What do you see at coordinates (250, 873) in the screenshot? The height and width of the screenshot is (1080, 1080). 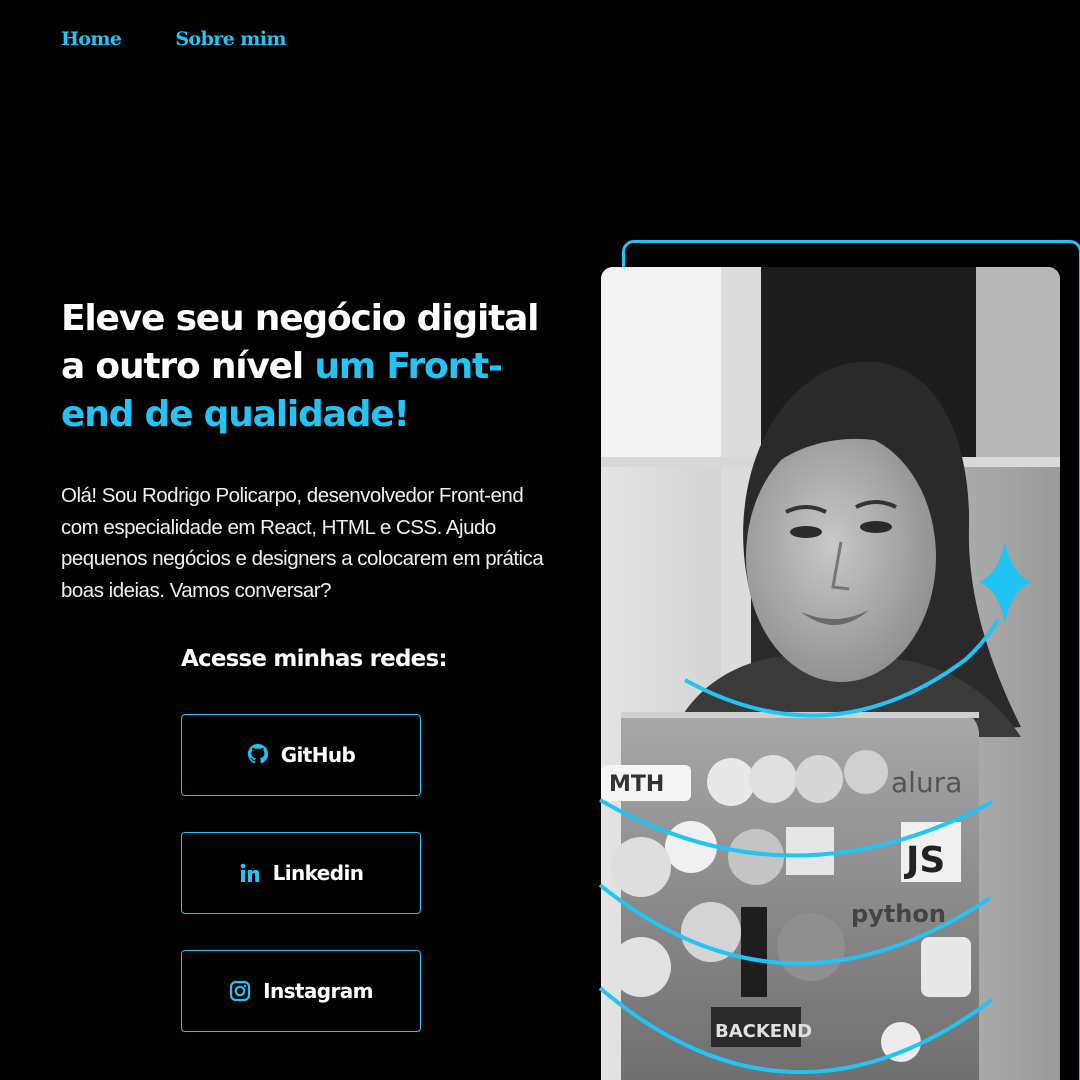 I see `linkedin-icon` at bounding box center [250, 873].